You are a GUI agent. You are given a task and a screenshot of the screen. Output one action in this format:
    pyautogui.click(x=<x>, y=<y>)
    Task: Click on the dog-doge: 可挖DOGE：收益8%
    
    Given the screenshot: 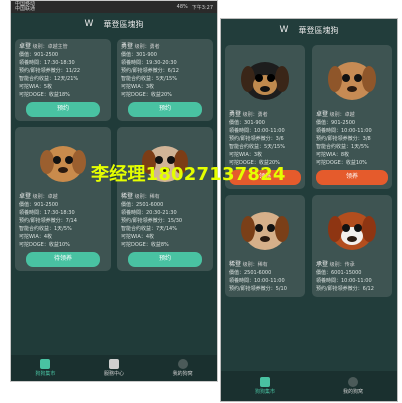 What is the action you would take?
    pyautogui.click(x=145, y=245)
    